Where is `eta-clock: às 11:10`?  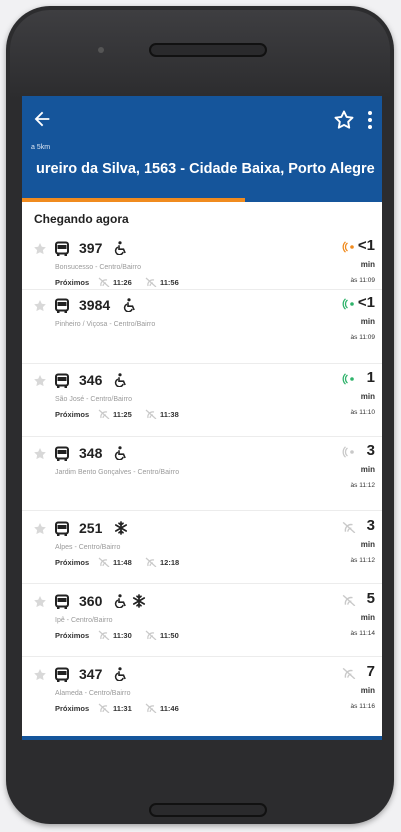
eta-clock: às 11:10 is located at coordinates (362, 412).